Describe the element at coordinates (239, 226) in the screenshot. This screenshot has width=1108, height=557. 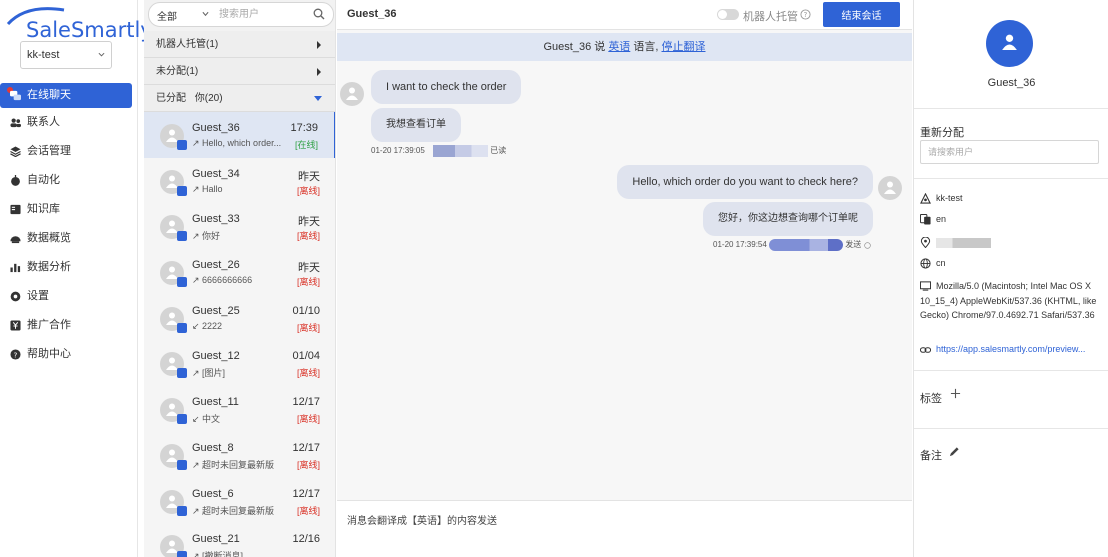
I see `conversation-item: Guest_33 昨天 ↗ 你好 [离线]` at that location.